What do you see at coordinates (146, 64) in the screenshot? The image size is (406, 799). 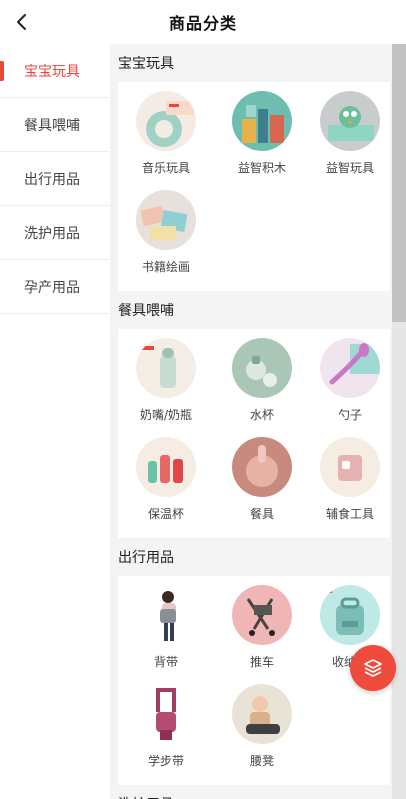 I see `section-title-baby-toys: 宝宝玩具` at bounding box center [146, 64].